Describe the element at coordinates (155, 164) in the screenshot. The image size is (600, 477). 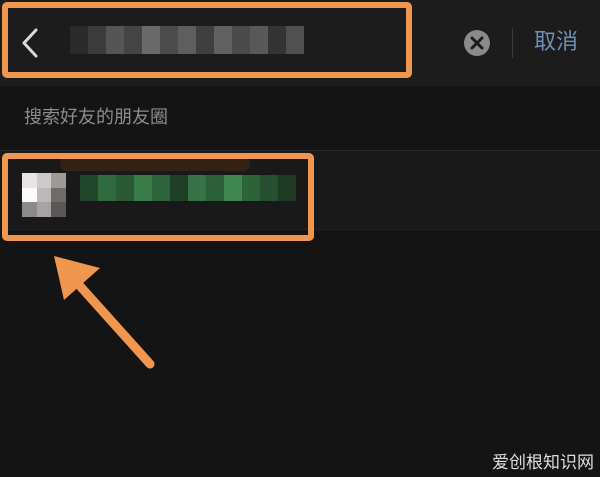
I see `scribble-mark` at that location.